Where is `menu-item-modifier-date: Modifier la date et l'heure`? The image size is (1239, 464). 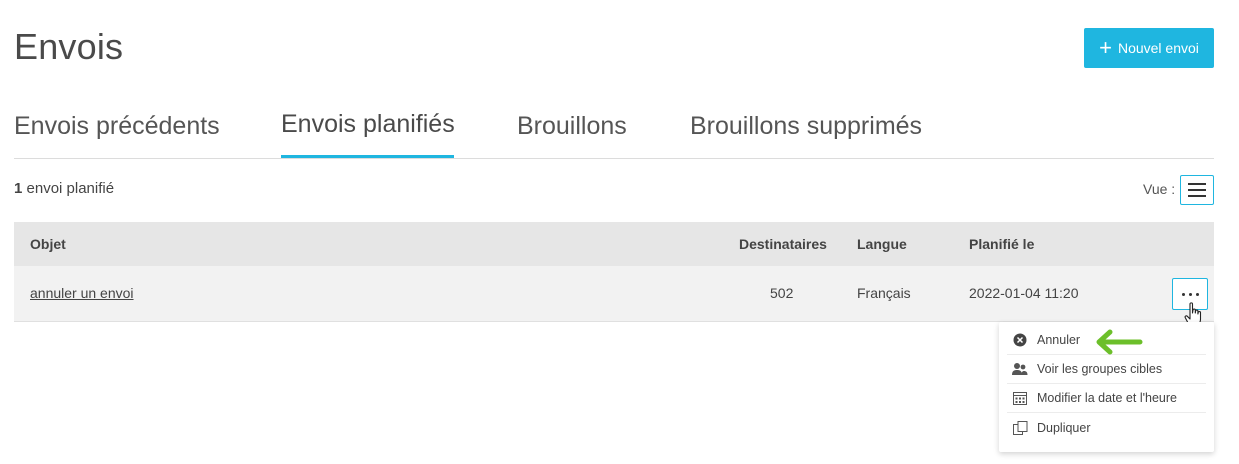
menu-item-modifier-date: Modifier la date et l'heure is located at coordinates (1106, 398).